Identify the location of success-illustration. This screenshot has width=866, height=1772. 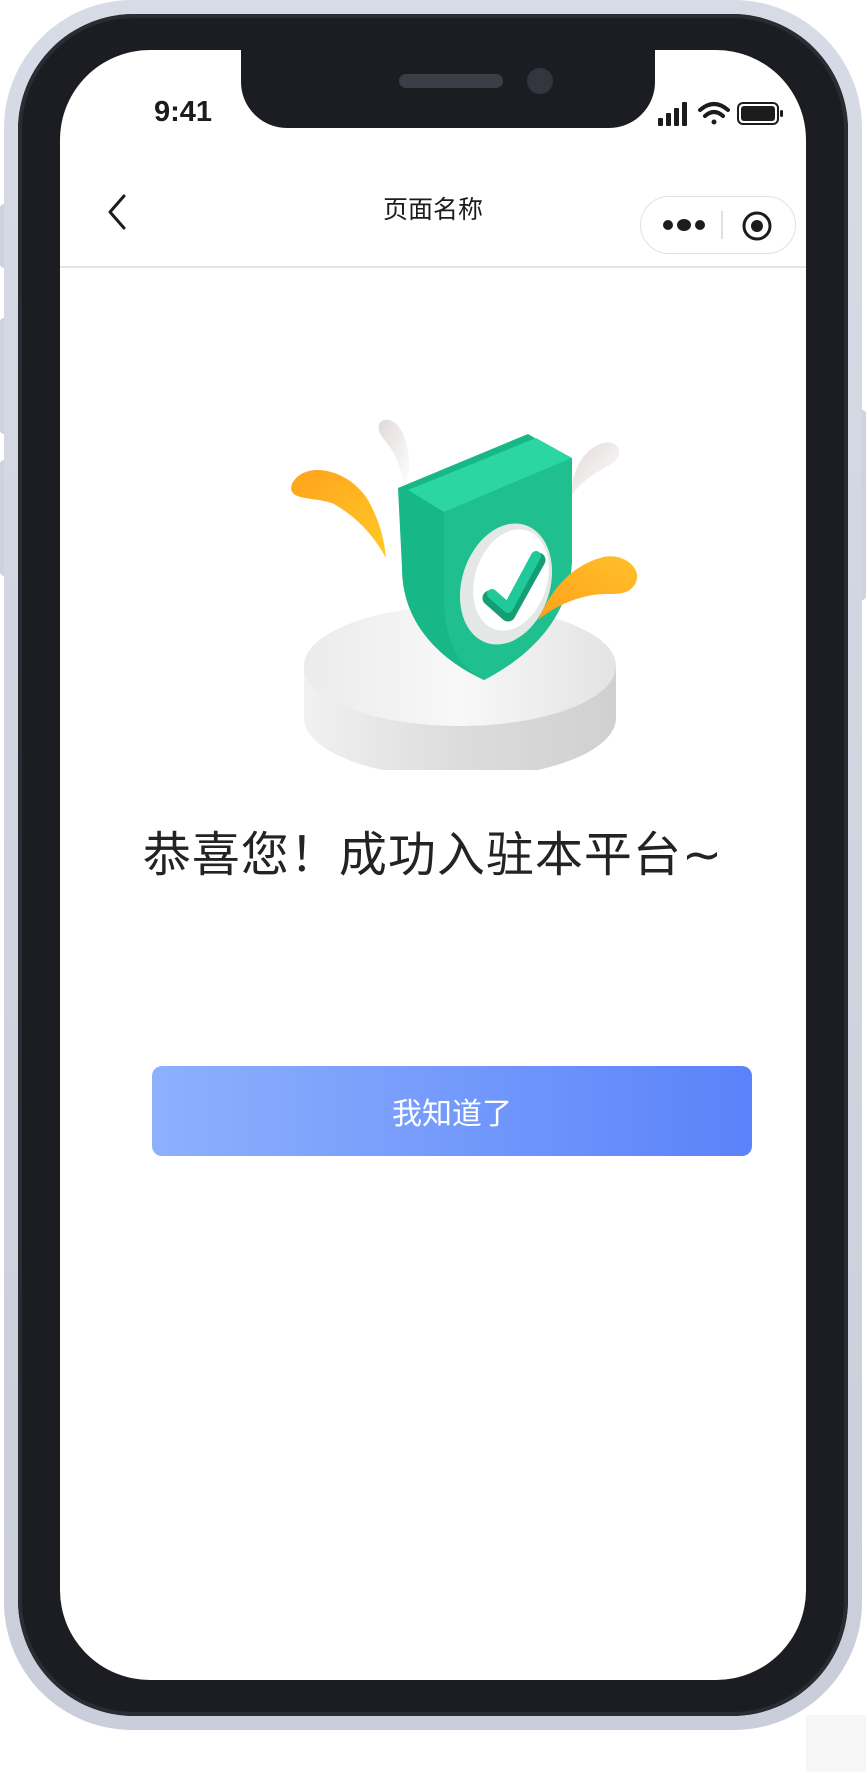
(468, 579).